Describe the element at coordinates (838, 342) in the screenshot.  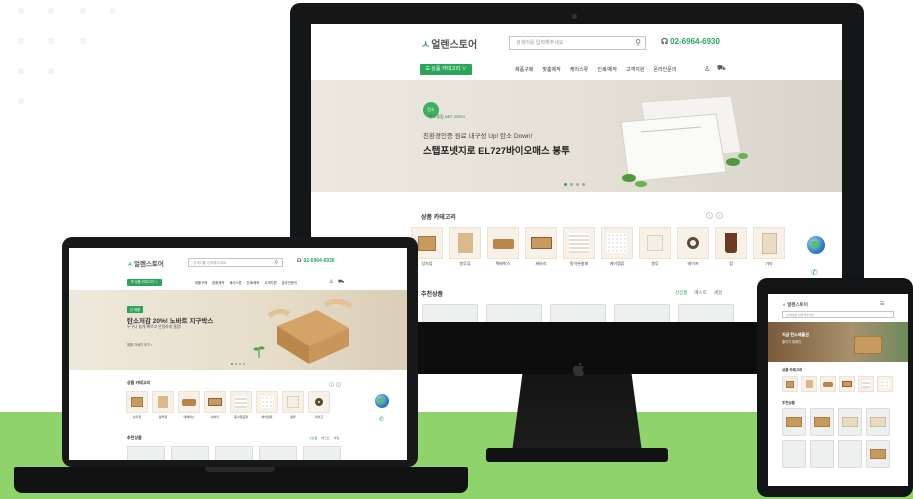
I see `hero-banner: 지금 탄소배출권 줄이기 캠페인` at that location.